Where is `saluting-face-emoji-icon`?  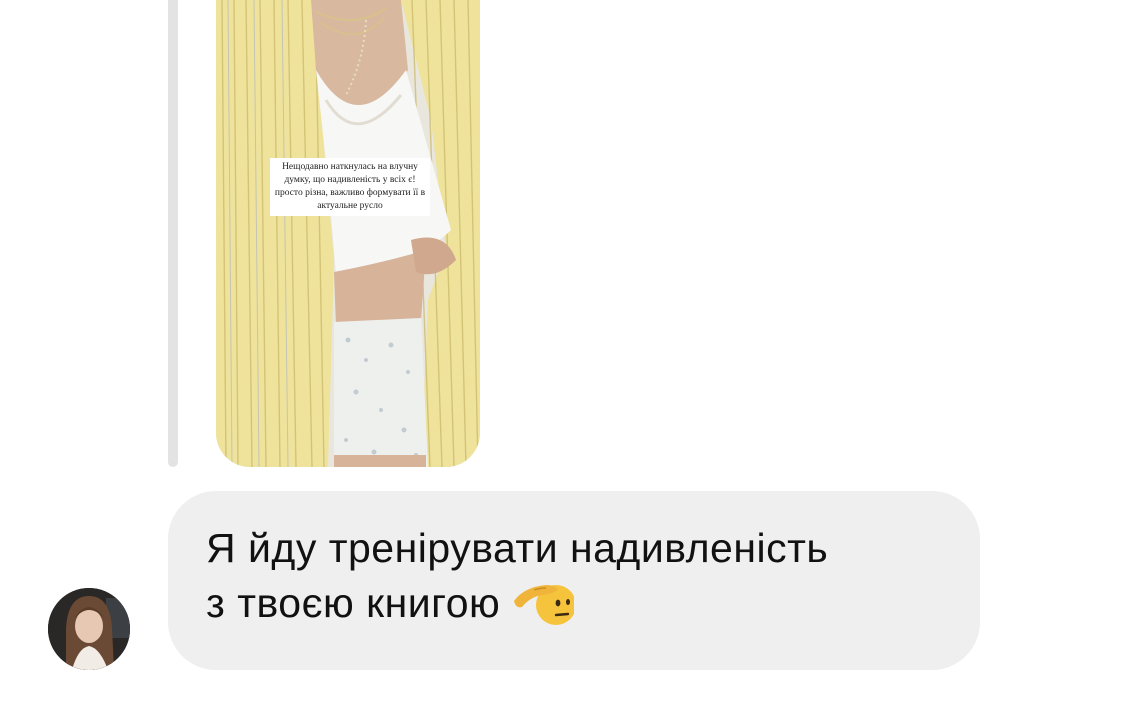 saluting-face-emoji-icon is located at coordinates (544, 605).